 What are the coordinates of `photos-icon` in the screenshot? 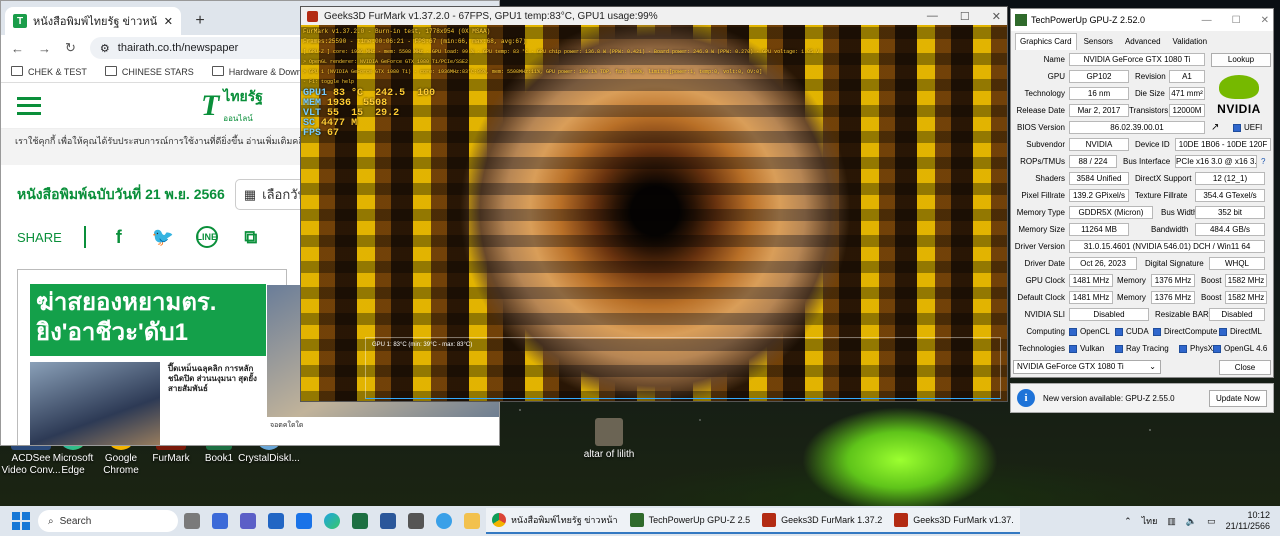 It's located at (444, 521).